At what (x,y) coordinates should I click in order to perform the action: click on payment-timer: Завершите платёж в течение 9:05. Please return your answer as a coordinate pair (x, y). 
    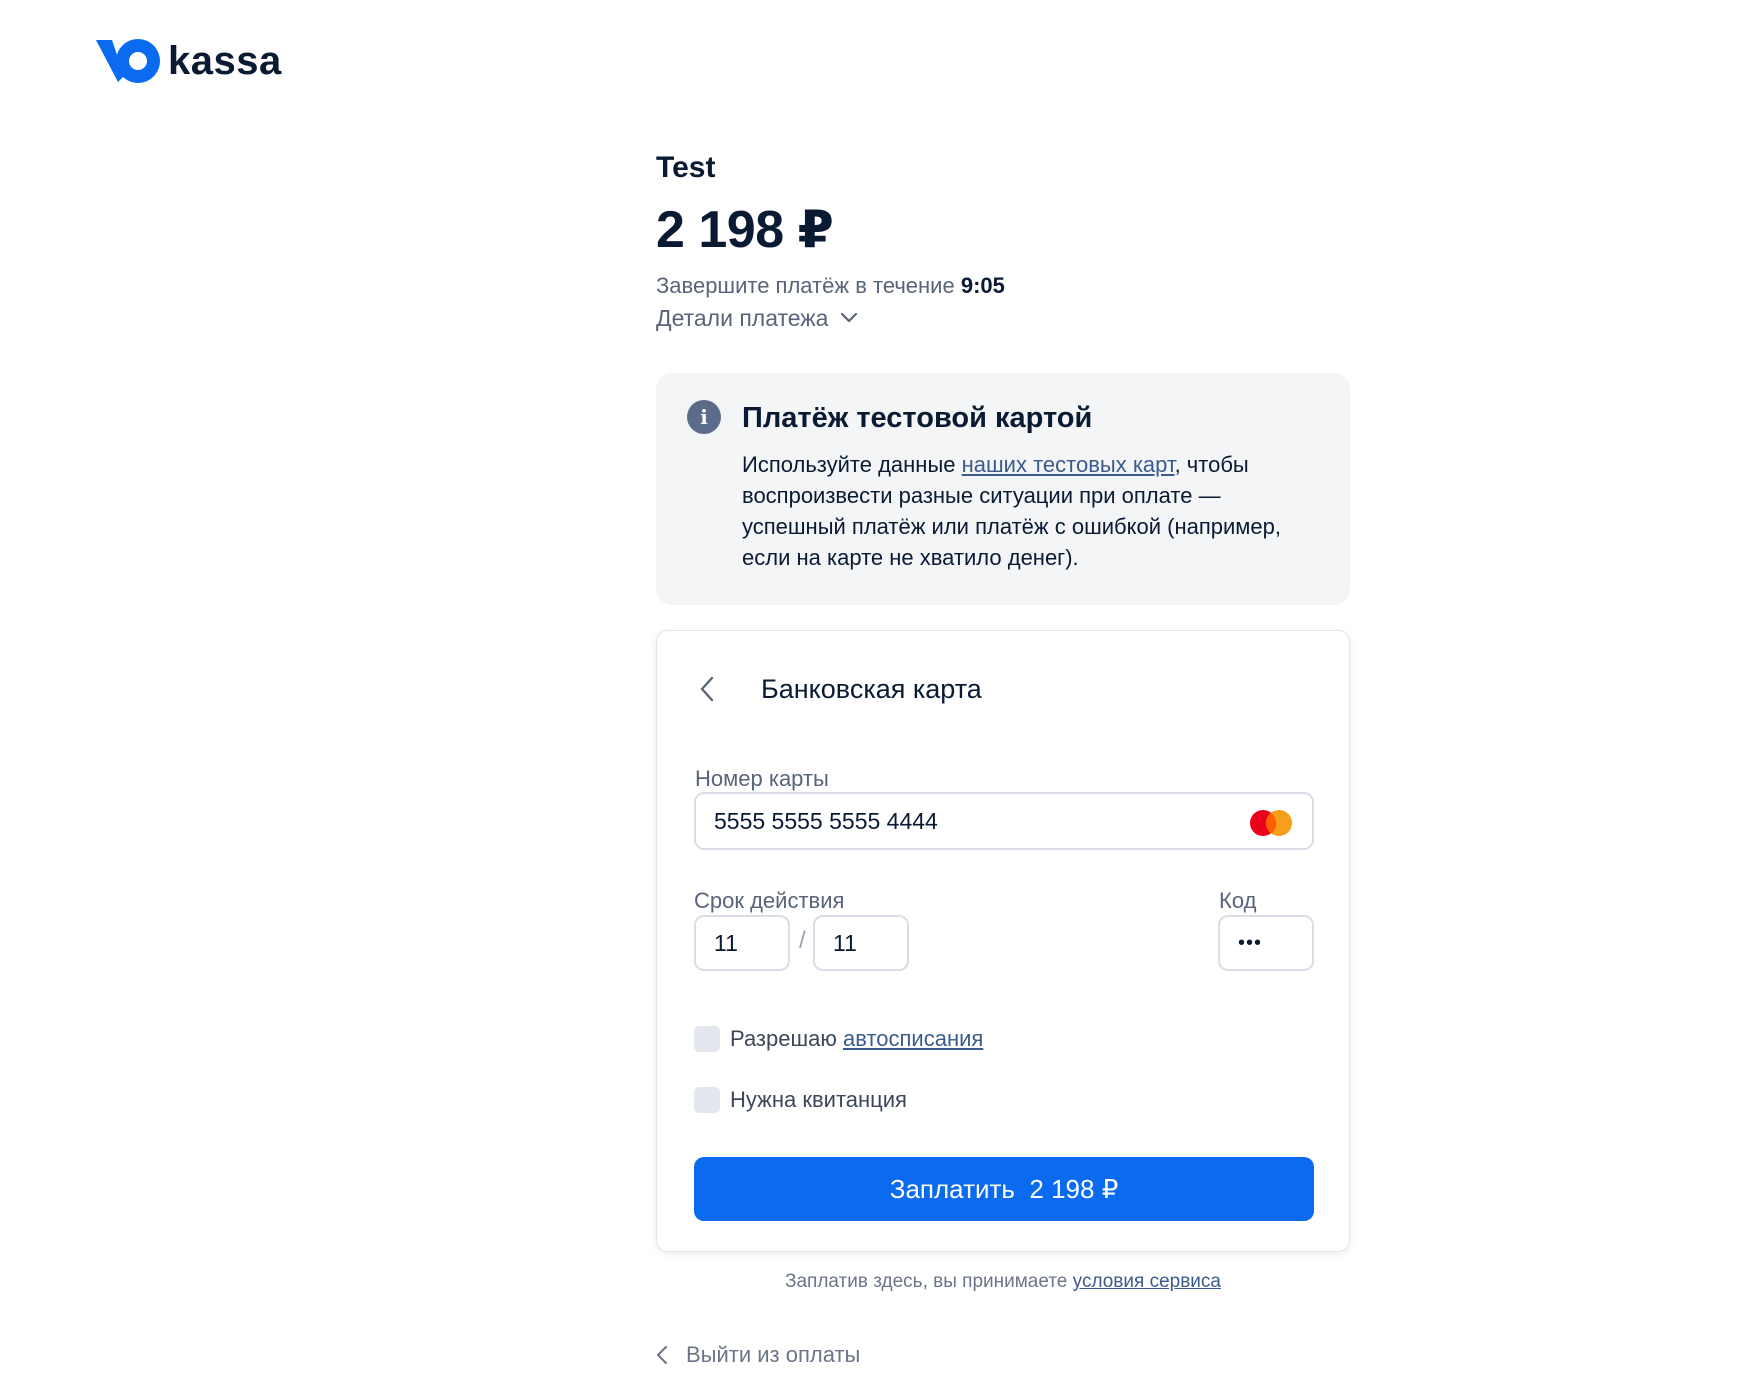
    Looking at the image, I should click on (1003, 286).